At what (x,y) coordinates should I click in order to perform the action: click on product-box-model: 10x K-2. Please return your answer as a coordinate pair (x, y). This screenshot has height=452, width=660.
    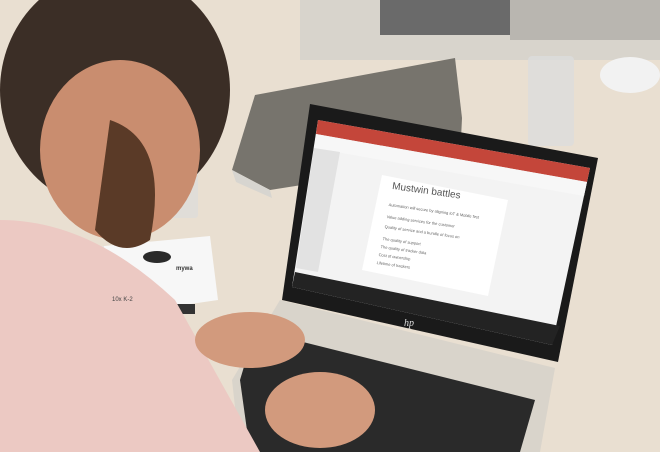
    Looking at the image, I should click on (122, 300).